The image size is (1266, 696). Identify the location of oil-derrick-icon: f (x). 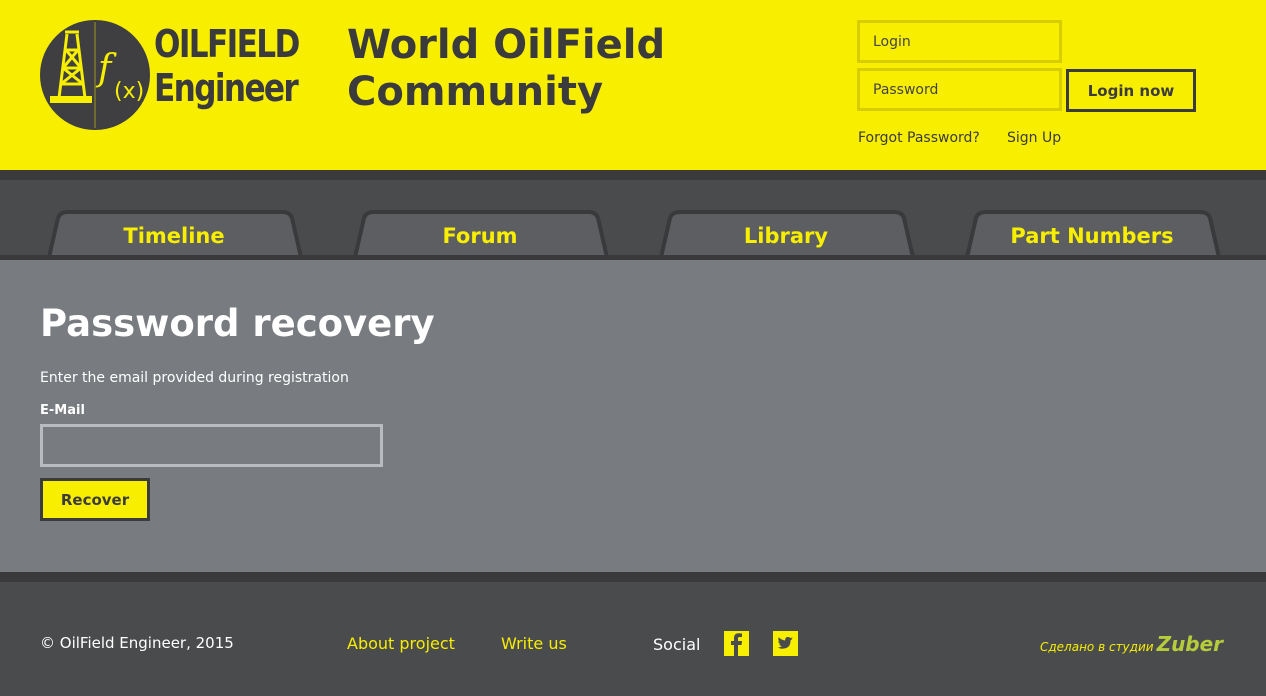
(97, 75).